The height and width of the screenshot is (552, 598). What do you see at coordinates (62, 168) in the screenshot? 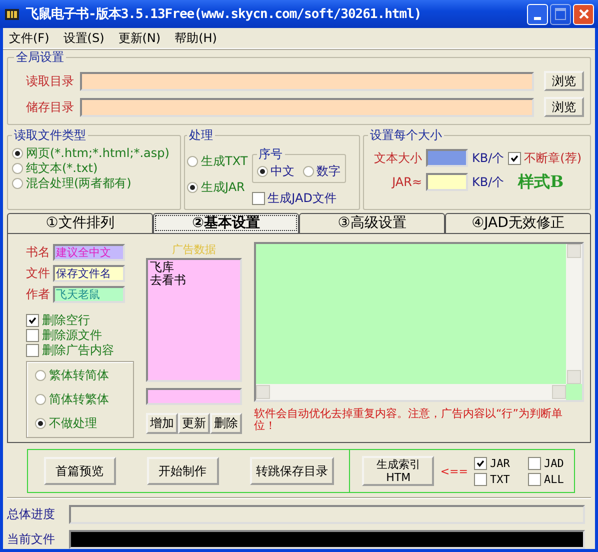
I see `option-label: 纯文本(*.txt)` at bounding box center [62, 168].